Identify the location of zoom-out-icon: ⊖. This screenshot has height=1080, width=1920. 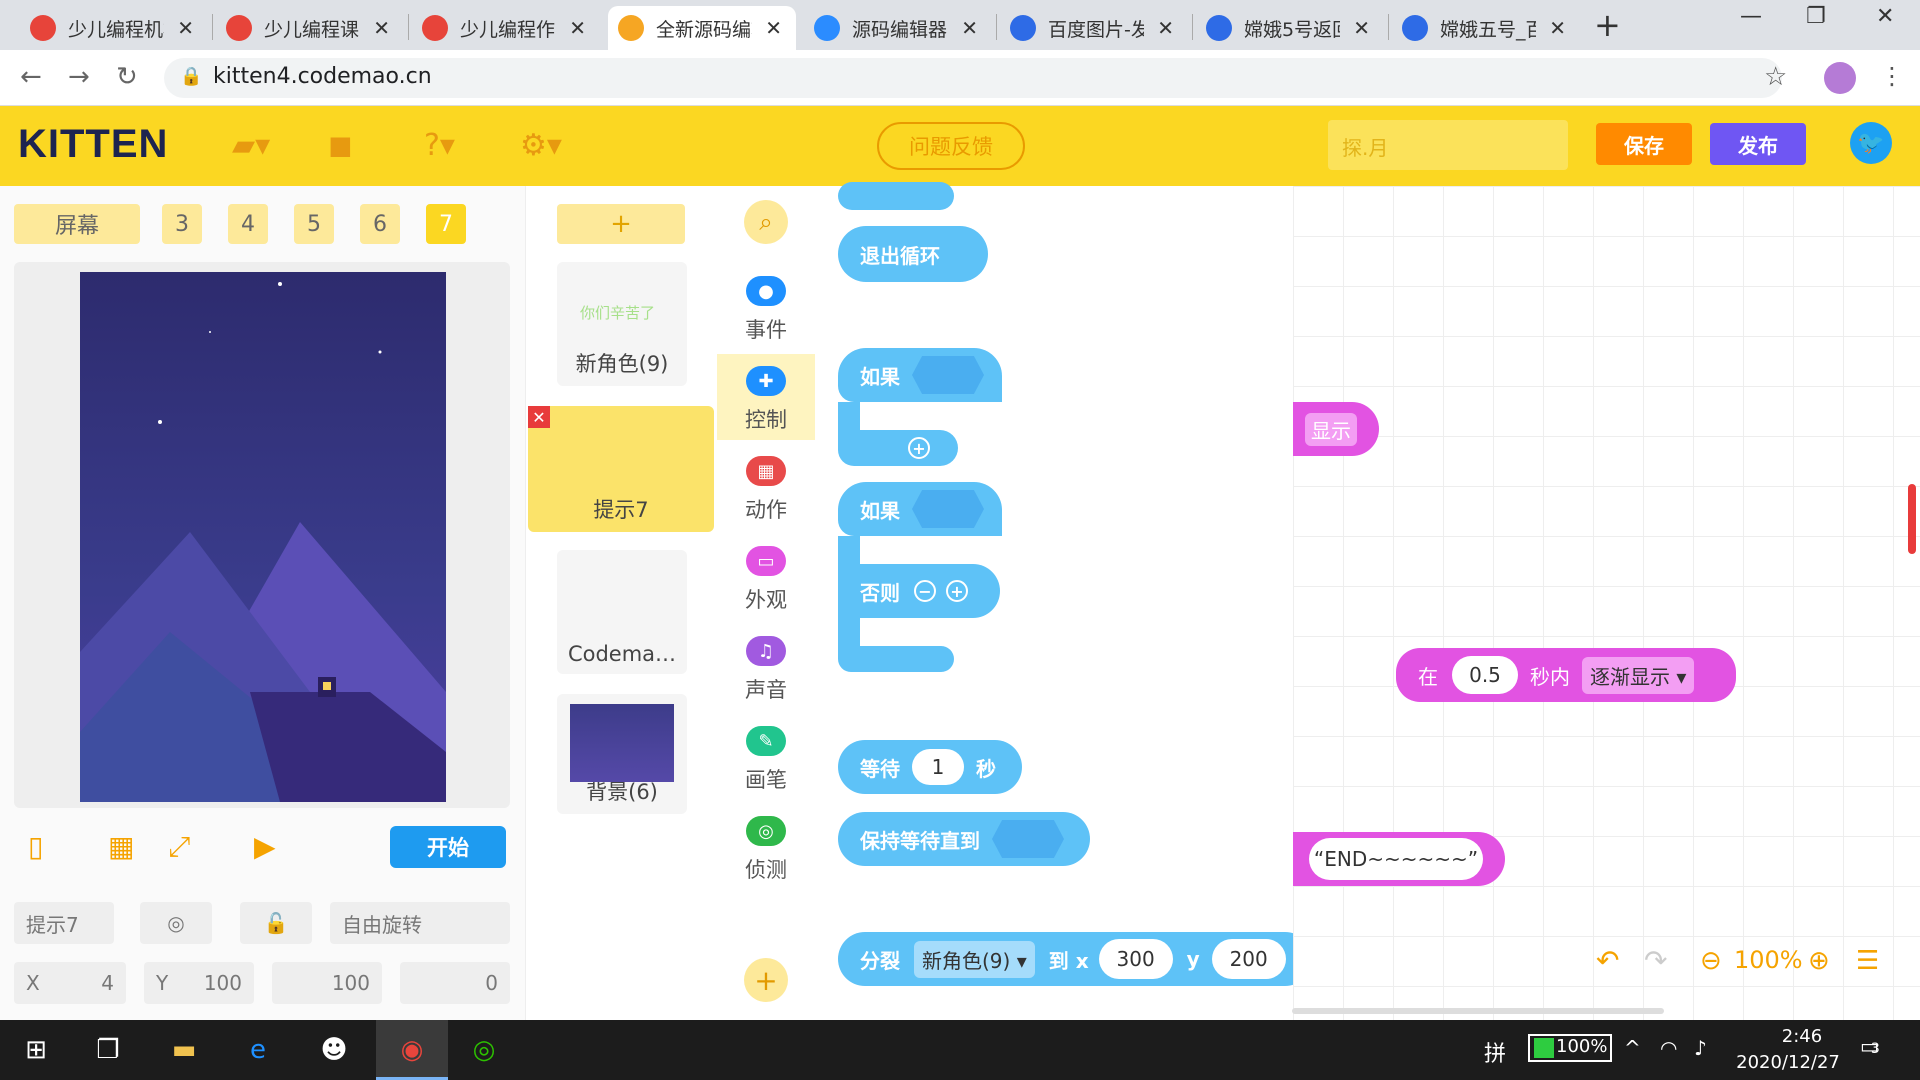
(1711, 961).